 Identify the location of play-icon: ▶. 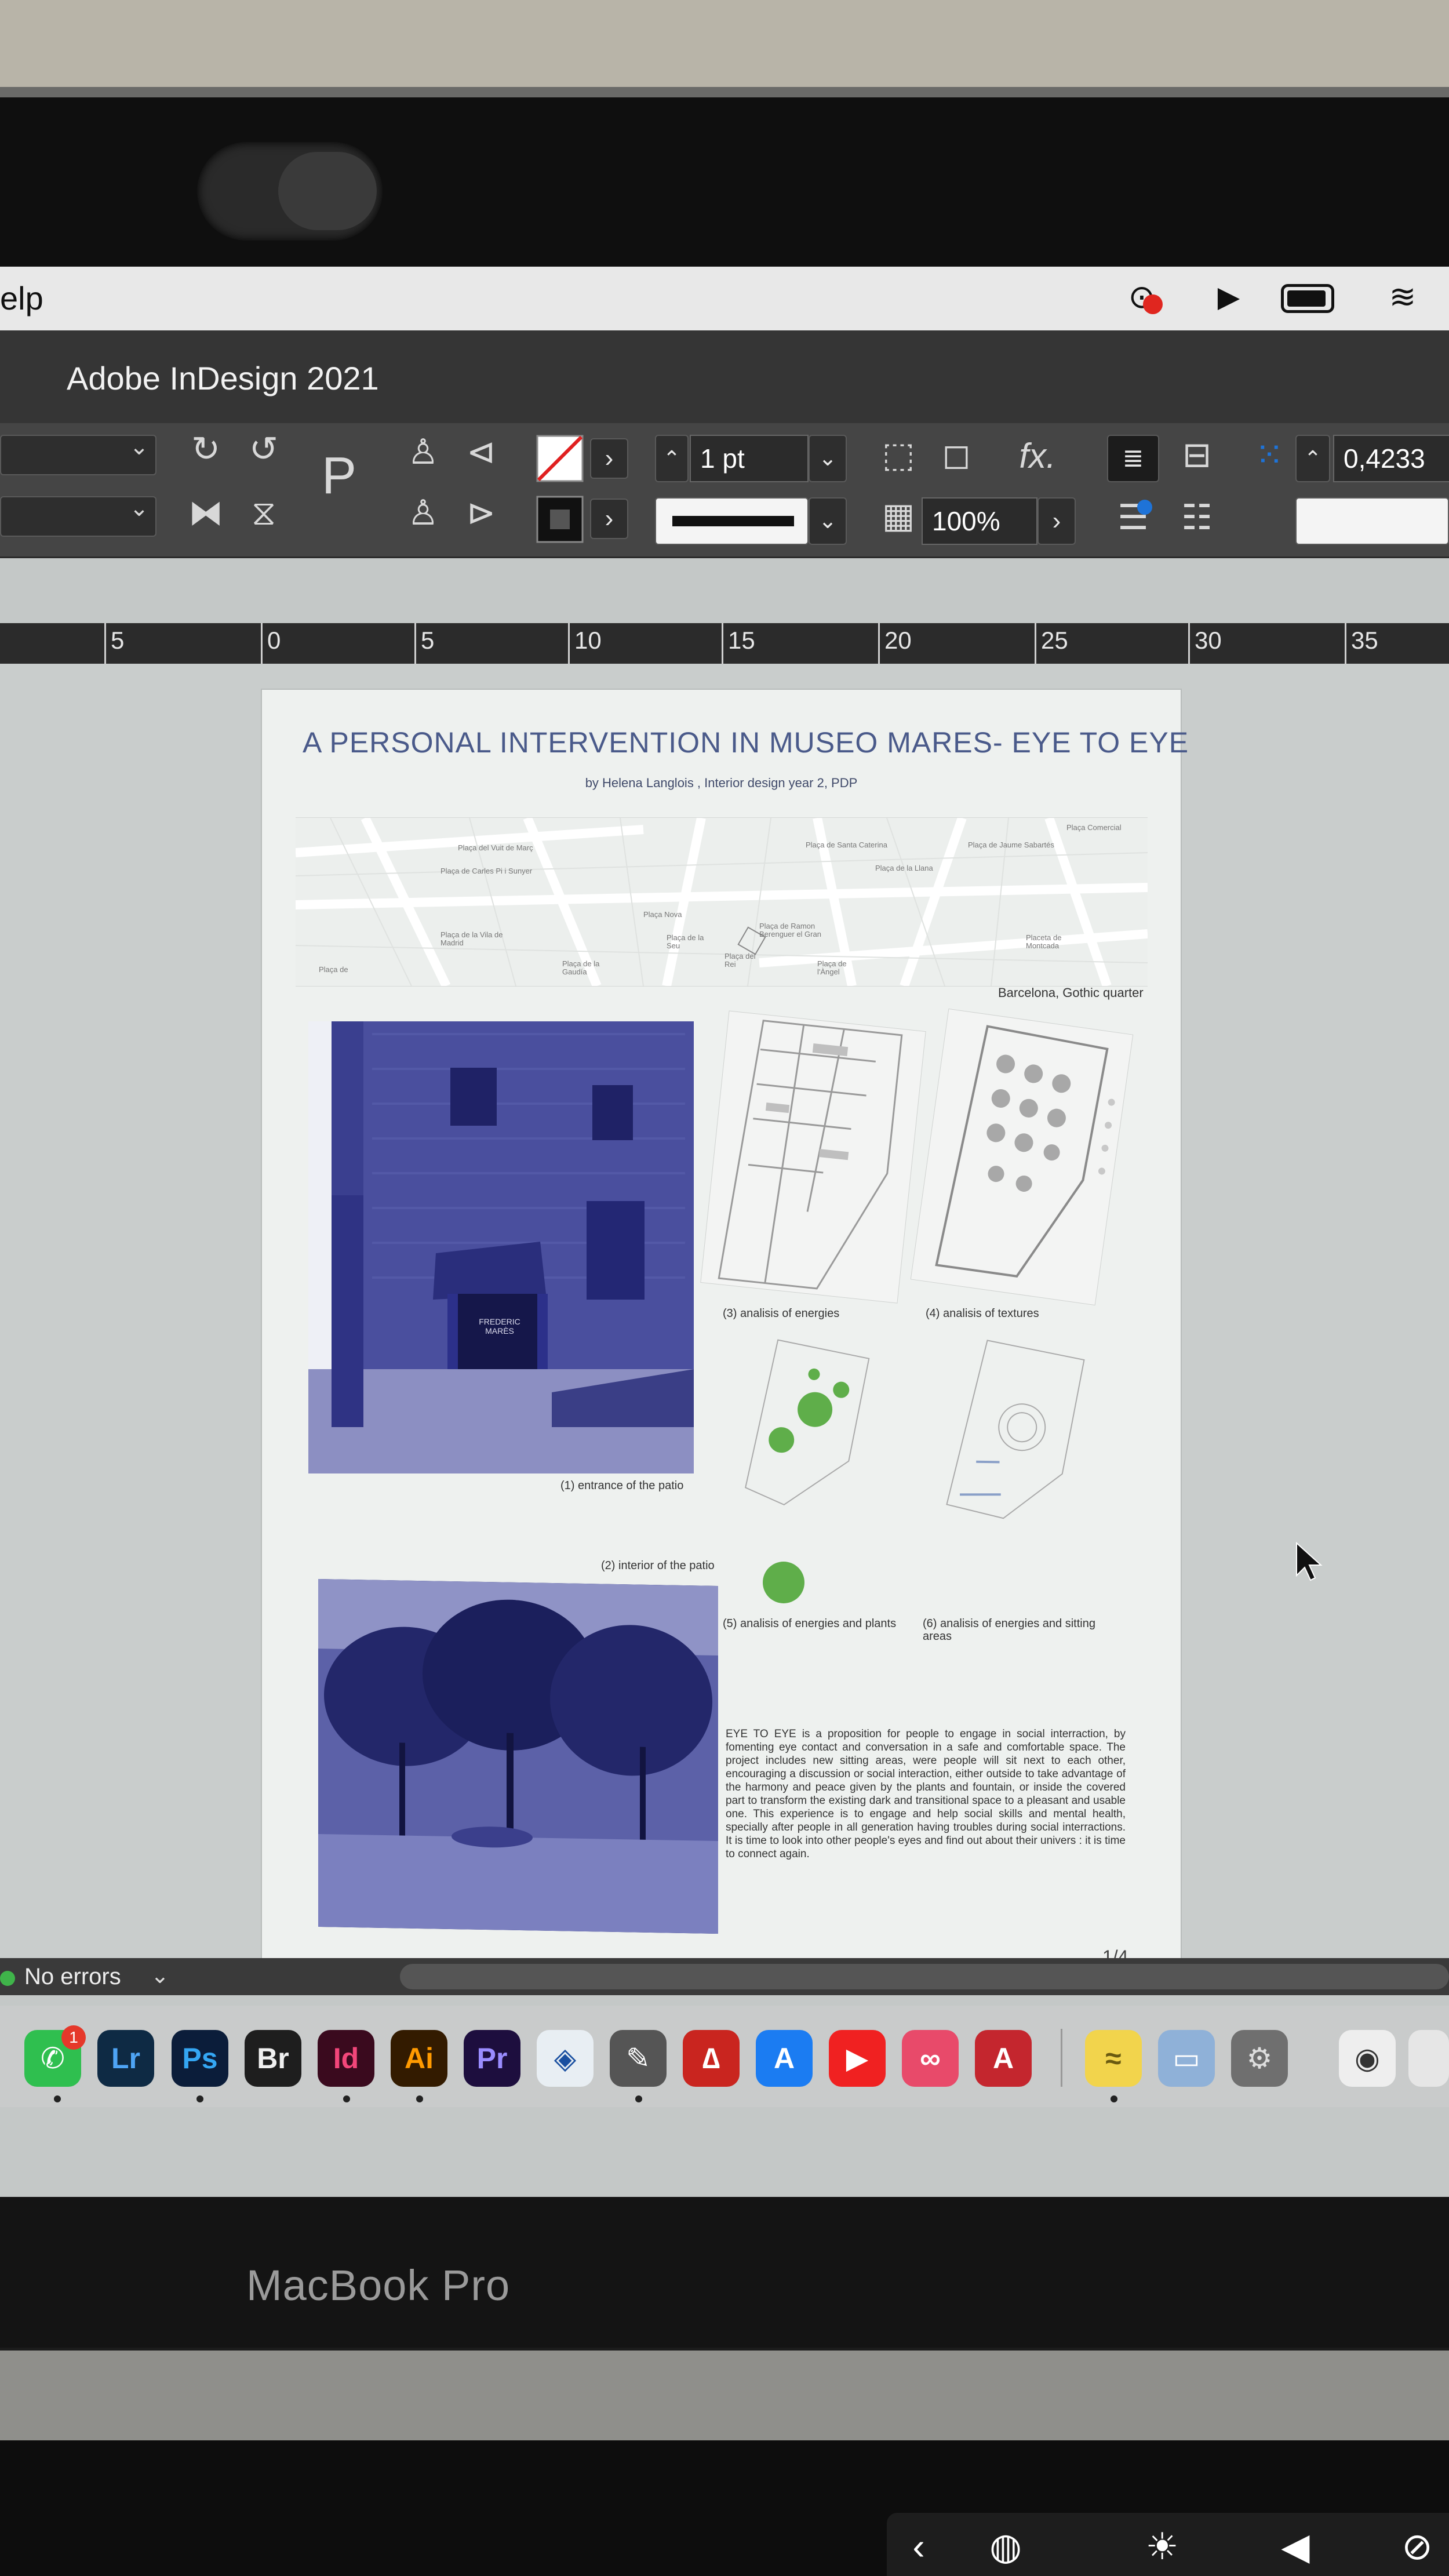
(1228, 296).